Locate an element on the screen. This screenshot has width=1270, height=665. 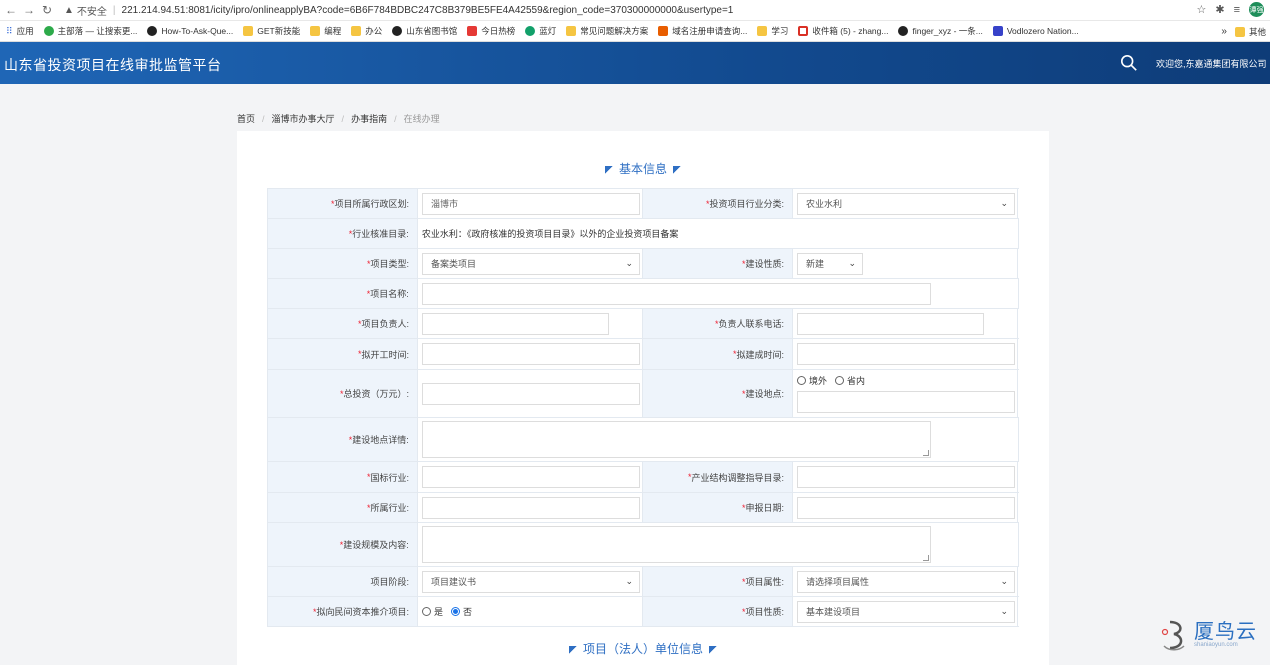
location-inside-radio: 省内 is located at coordinates (850, 380).